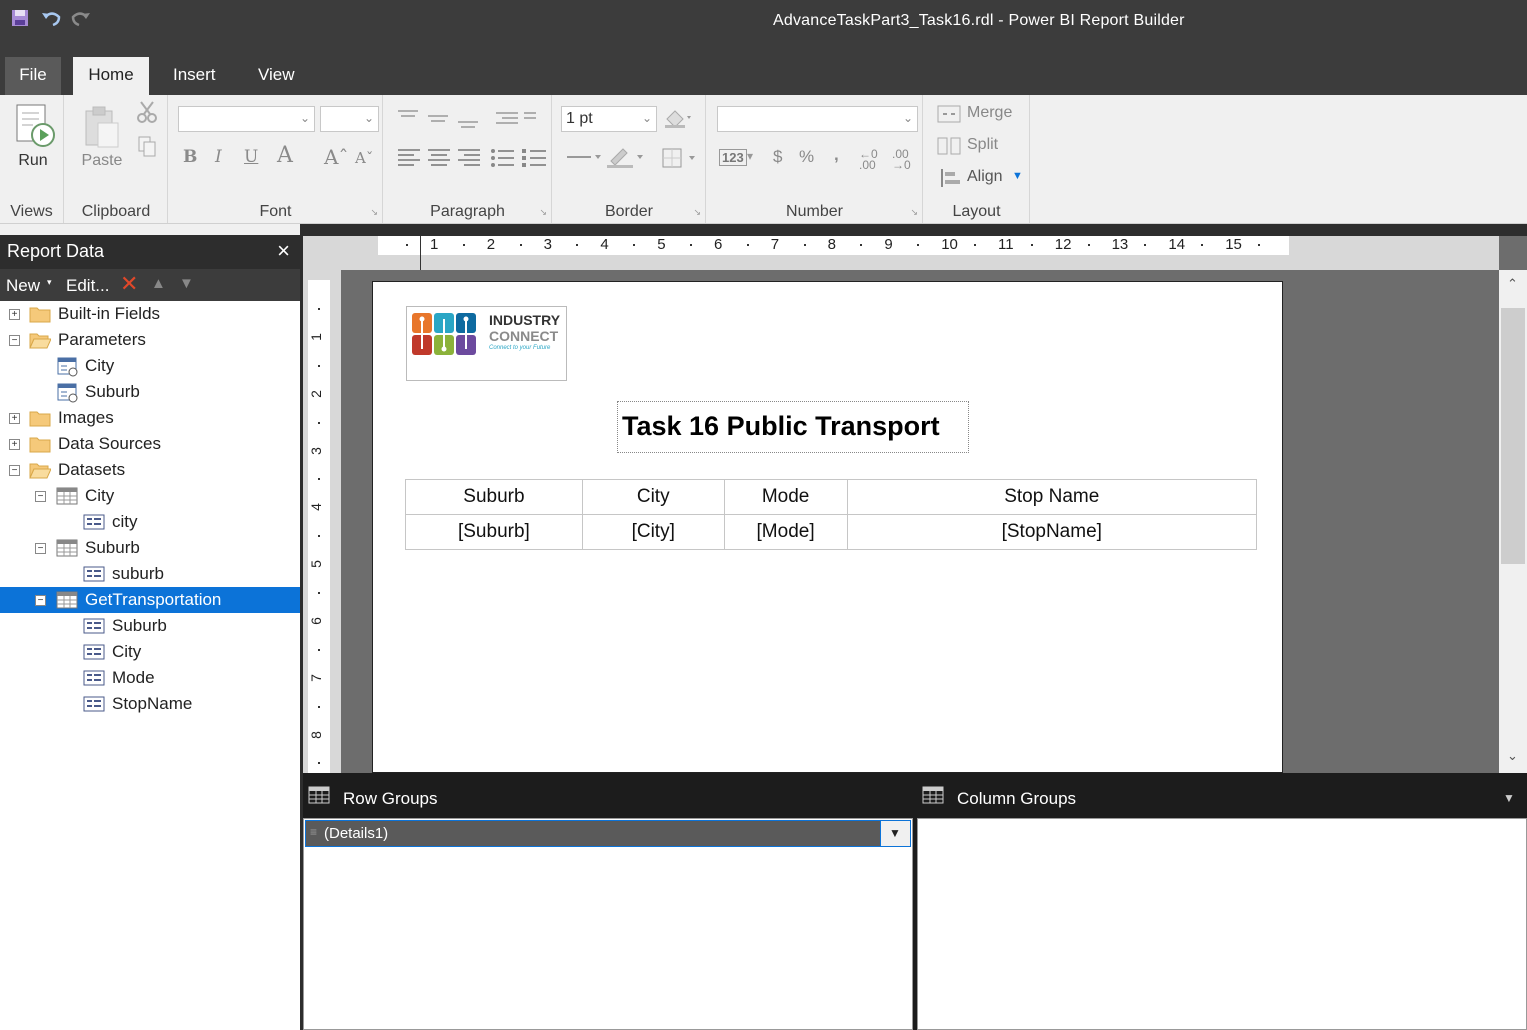 Image resolution: width=1527 pixels, height=1030 pixels. Describe the element at coordinates (608, 833) in the screenshot. I see `row-group-details: ≡ (Details1) ▼` at that location.